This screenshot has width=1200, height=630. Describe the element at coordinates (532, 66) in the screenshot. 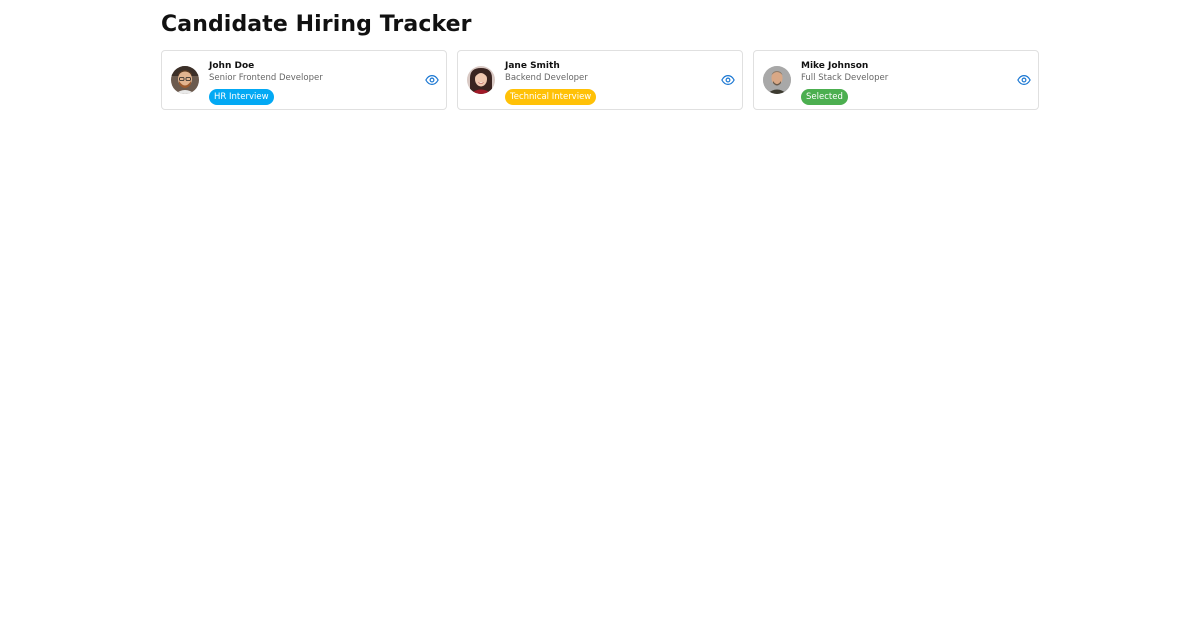

I see `candidate-name: Jane Smith` at that location.